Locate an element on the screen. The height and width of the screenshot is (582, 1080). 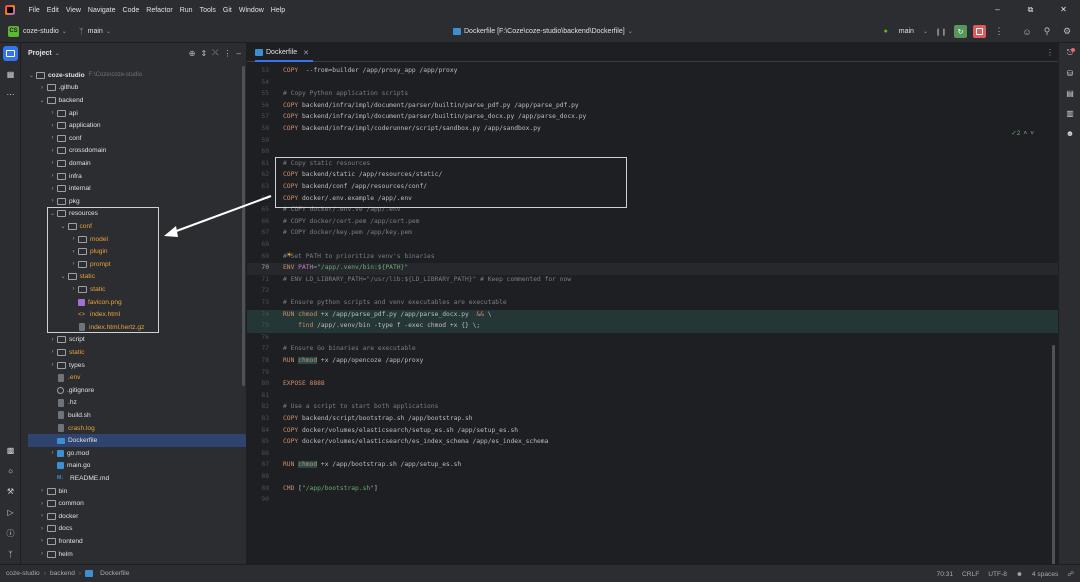
expand-all-icon: ⇕ is located at coordinates (203, 53).